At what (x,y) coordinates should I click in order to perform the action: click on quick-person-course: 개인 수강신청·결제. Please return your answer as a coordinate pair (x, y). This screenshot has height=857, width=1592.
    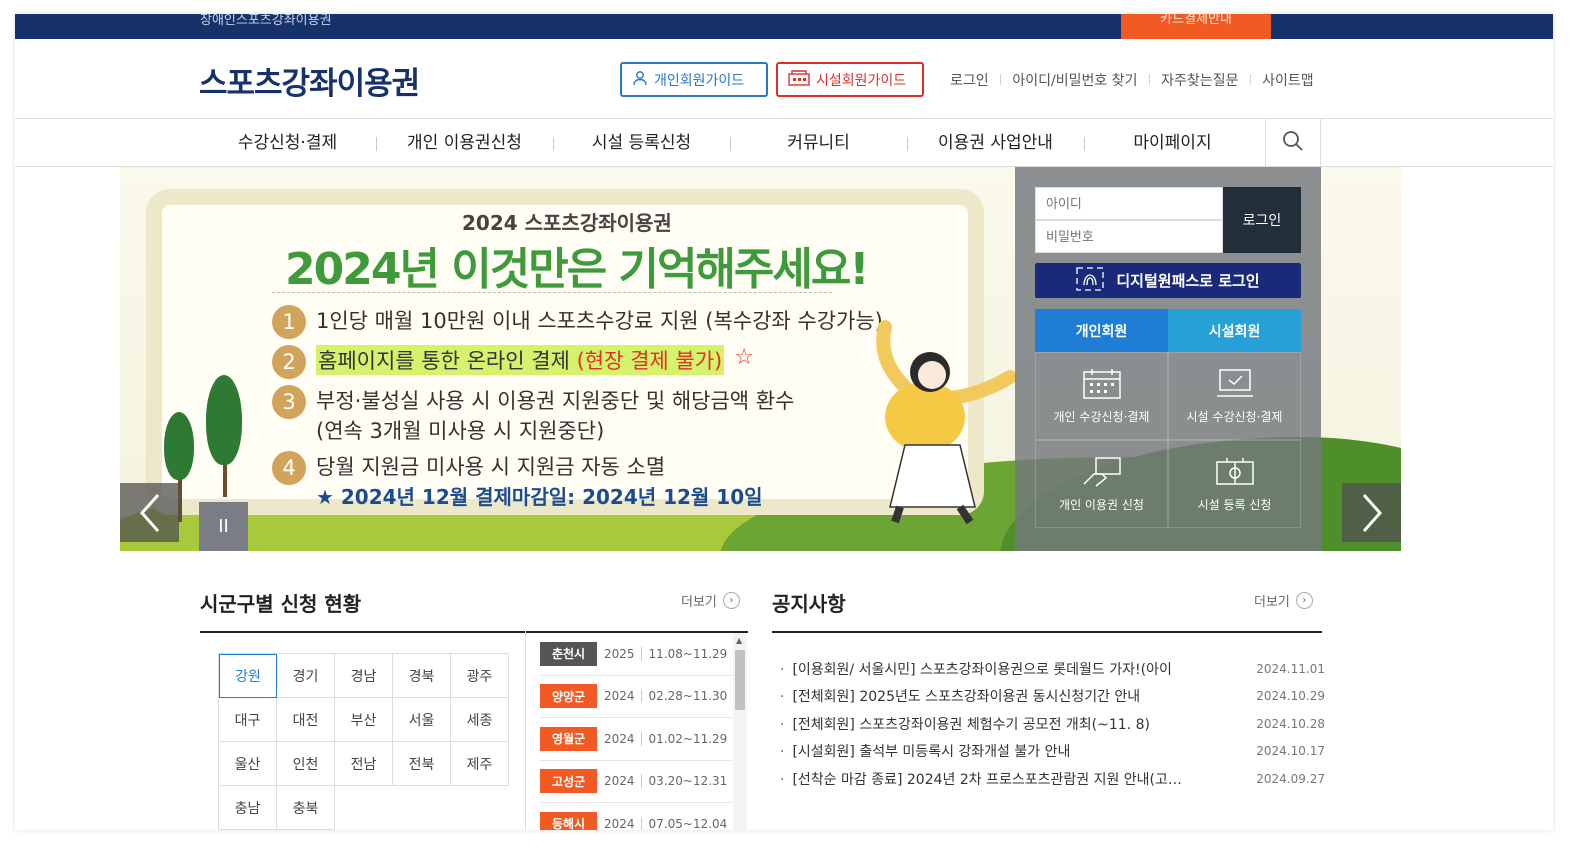
    Looking at the image, I should click on (1101, 396).